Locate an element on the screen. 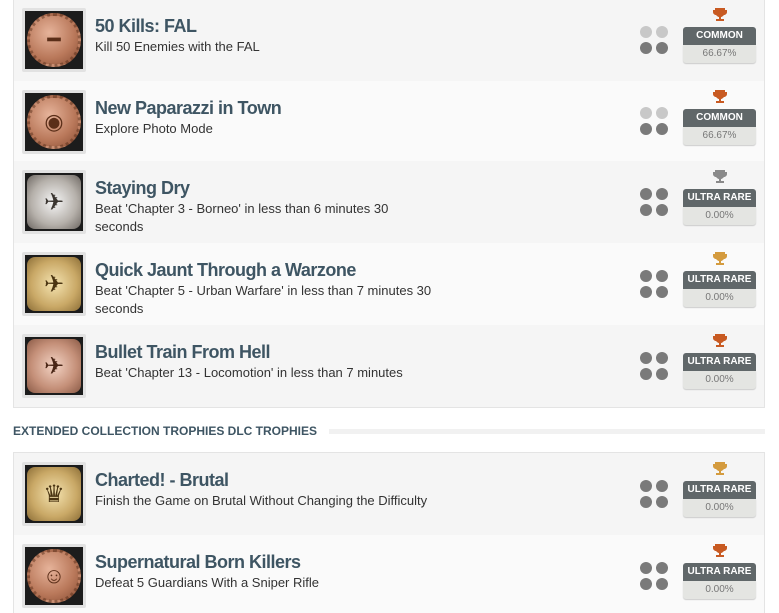  trophy-title: Supernatural Born Killers is located at coordinates (265, 562).